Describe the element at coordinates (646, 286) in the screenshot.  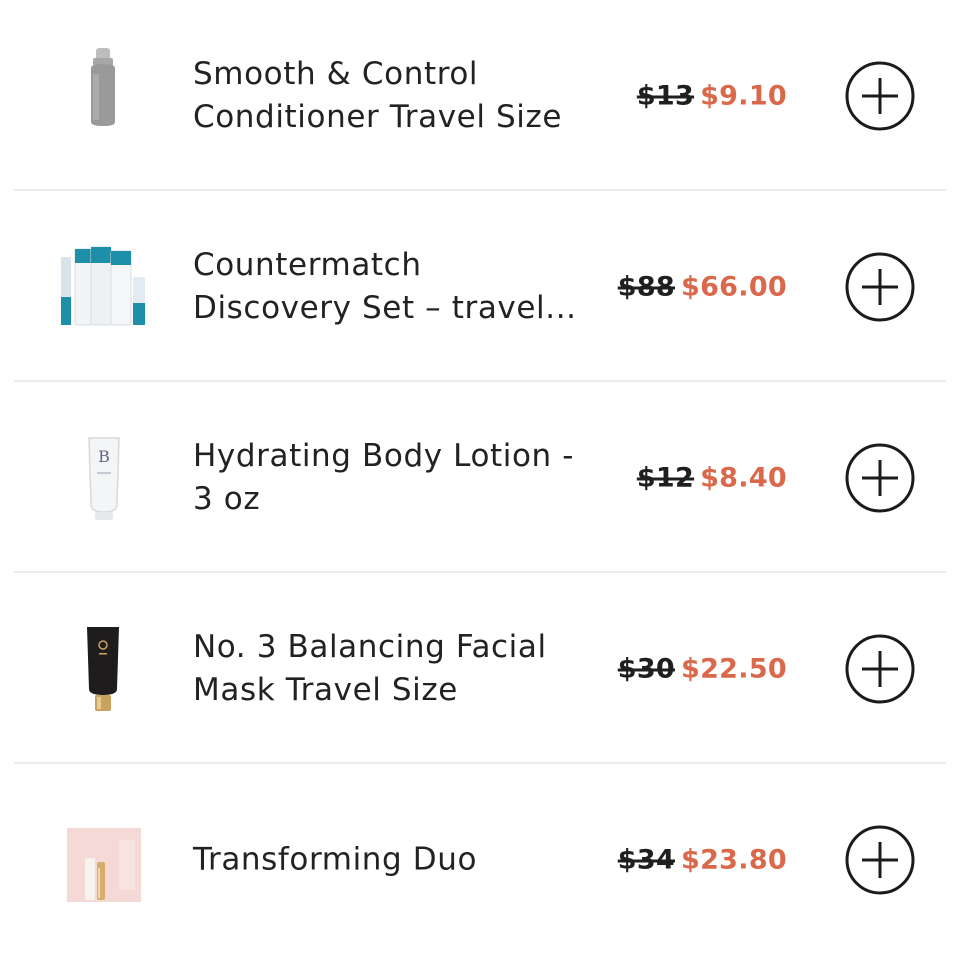
I see `original-price: $88` at that location.